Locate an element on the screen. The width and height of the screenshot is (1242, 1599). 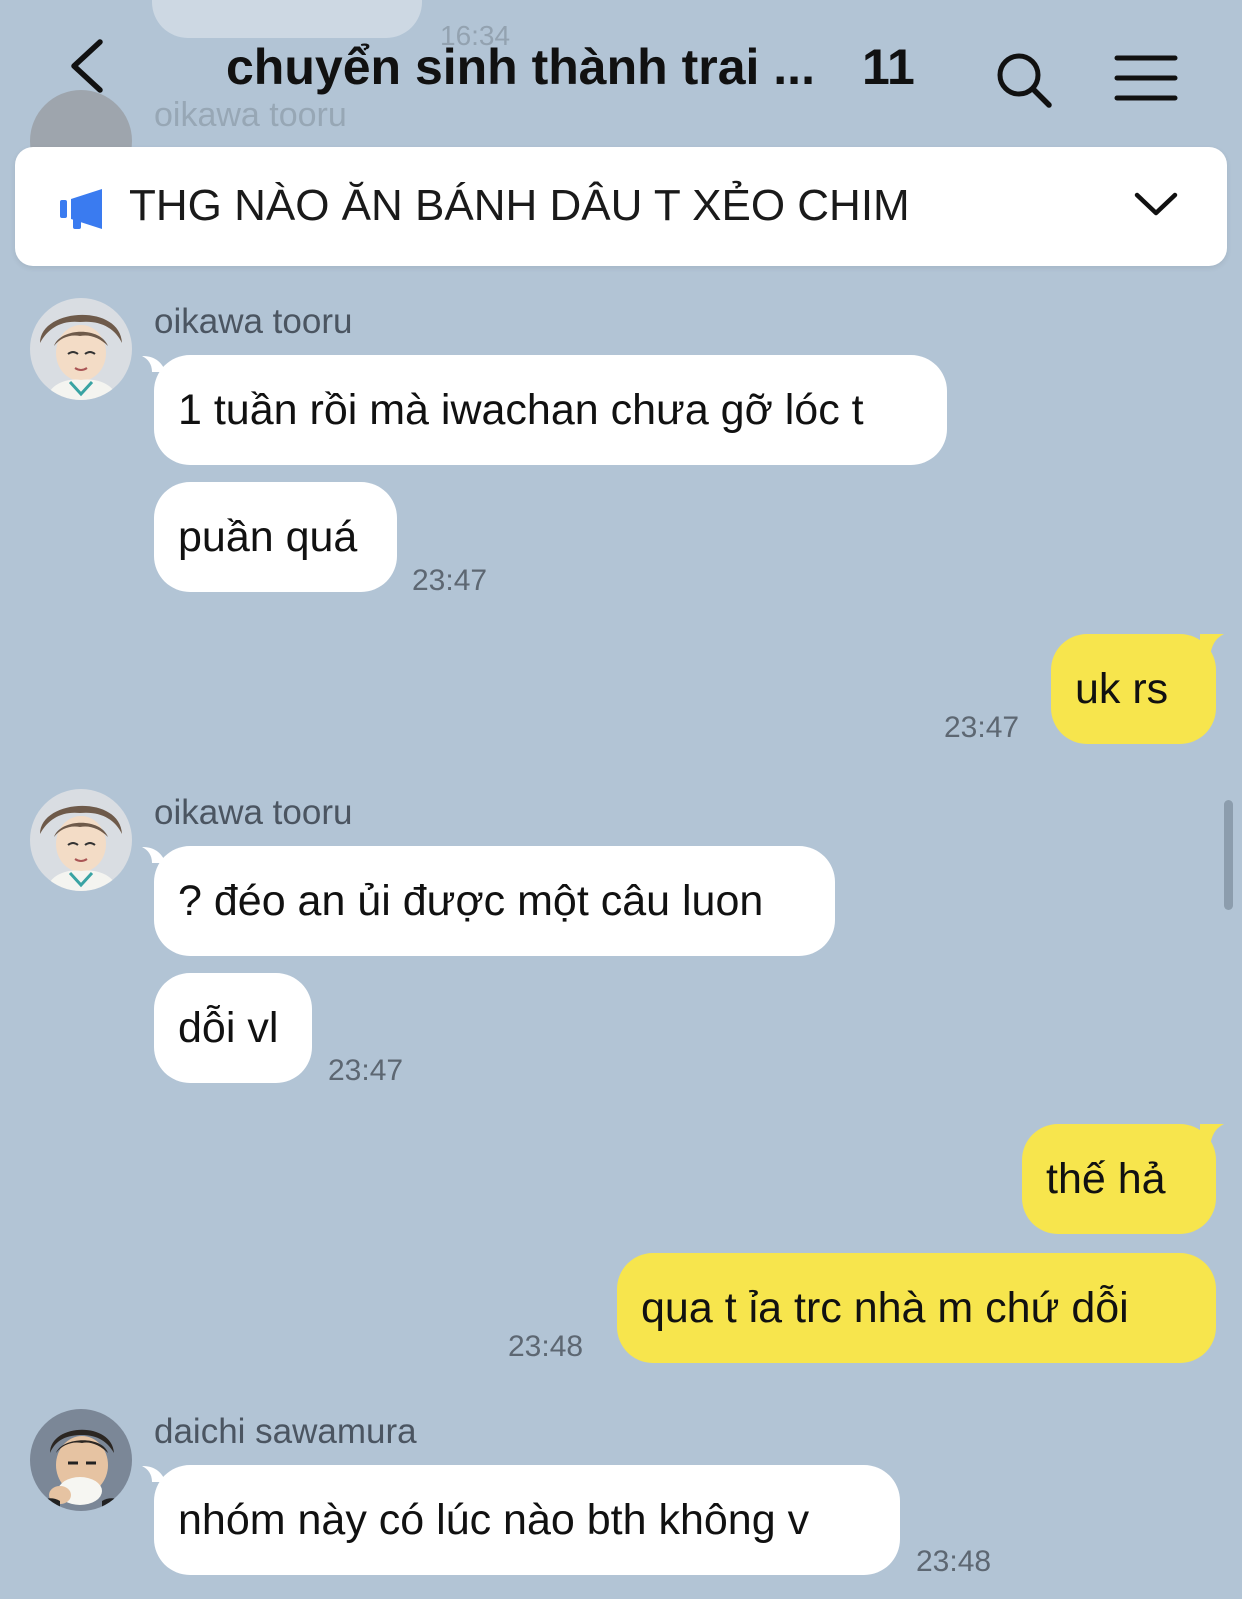
pinned-notice: THG NÀO ĂN BÁNH DÂU T XẺO CHIM is located at coordinates (621, 206).